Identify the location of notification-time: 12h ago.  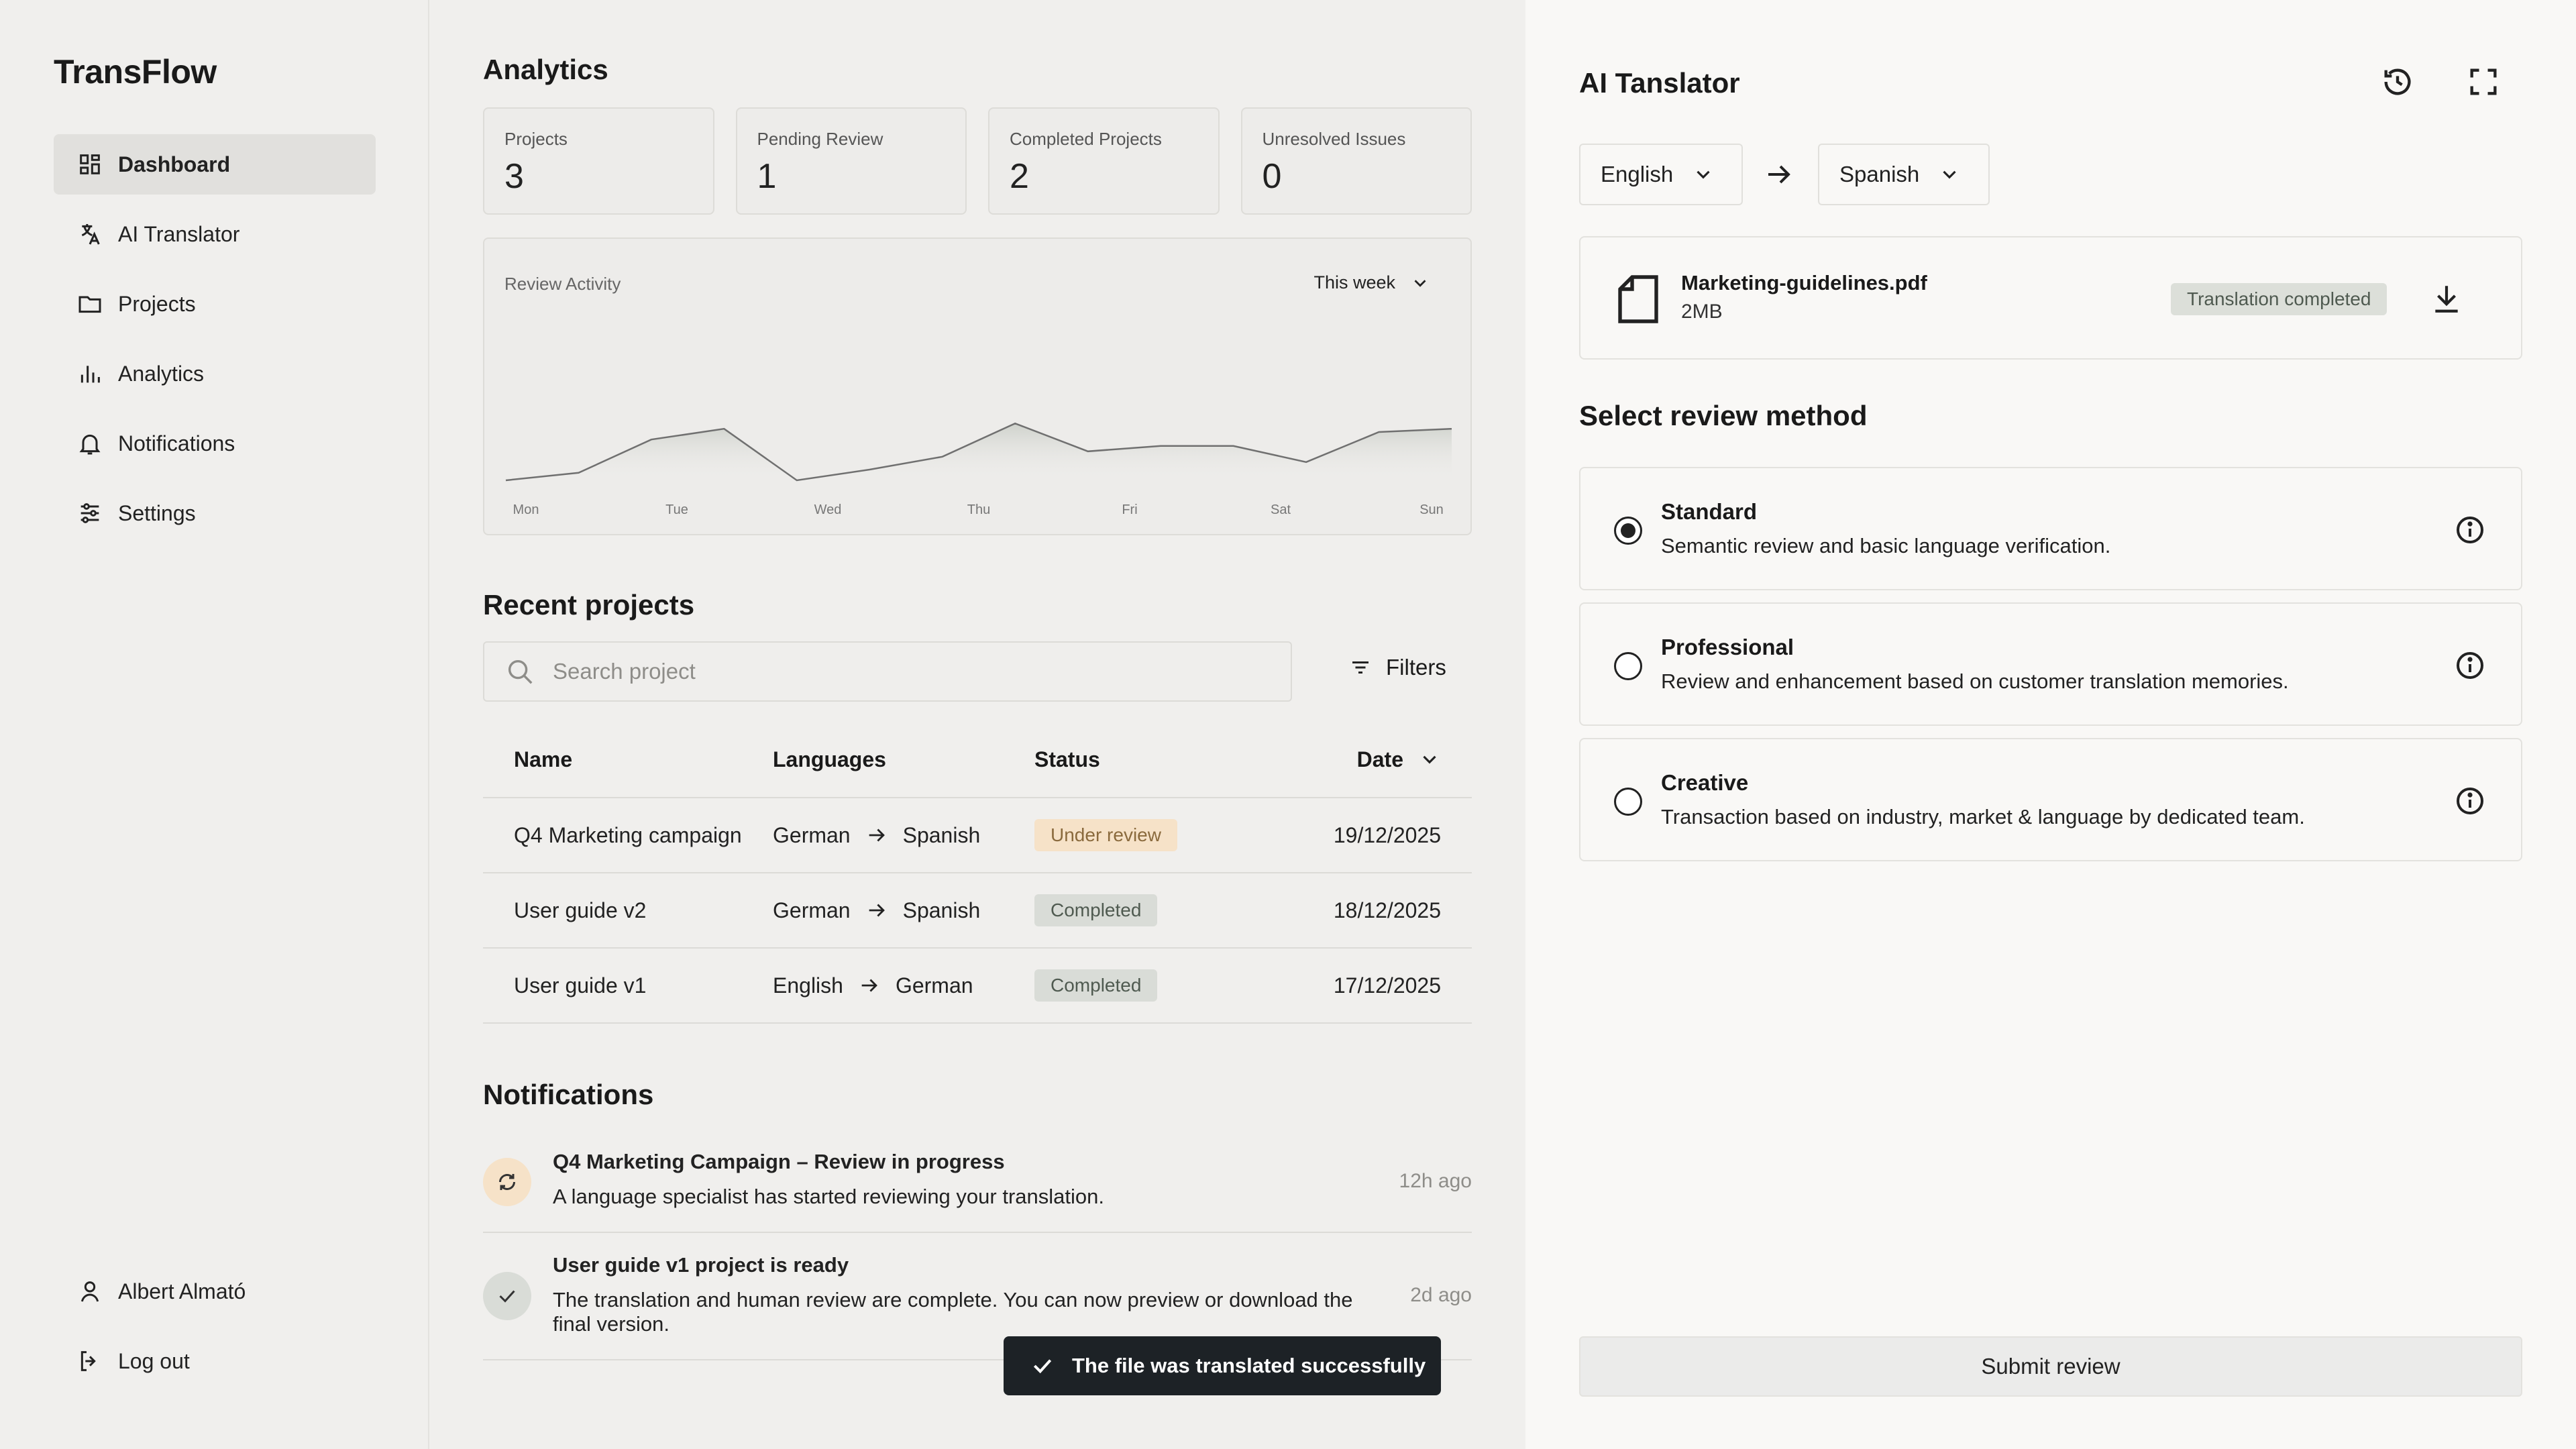
(1435, 1181).